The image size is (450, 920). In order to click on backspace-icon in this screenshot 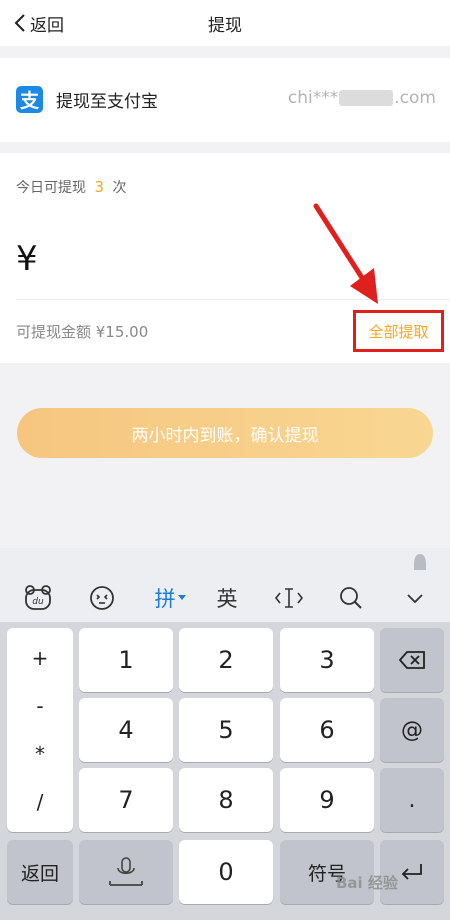, I will do `click(412, 660)`.